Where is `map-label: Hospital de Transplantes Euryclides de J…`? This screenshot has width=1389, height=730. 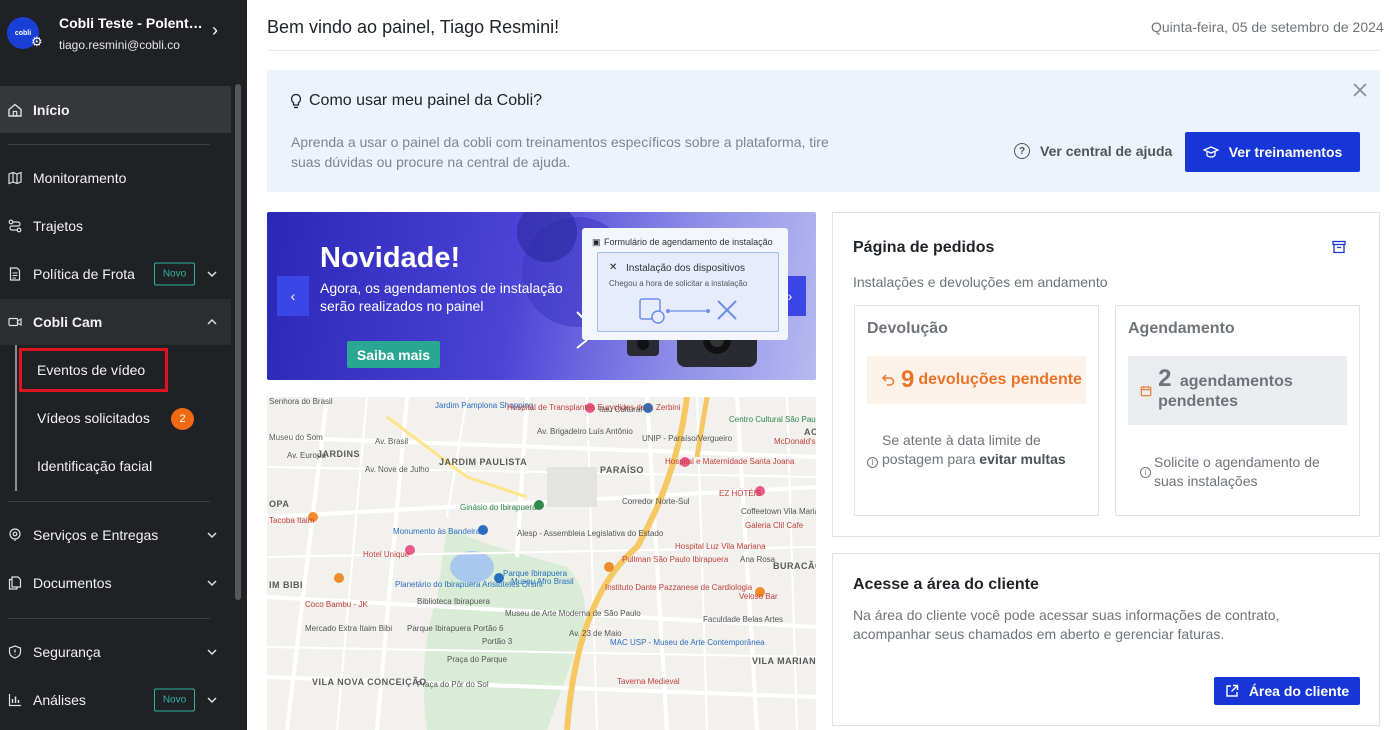
map-label: Hospital de Transplantes Euryclides de J… is located at coordinates (594, 407).